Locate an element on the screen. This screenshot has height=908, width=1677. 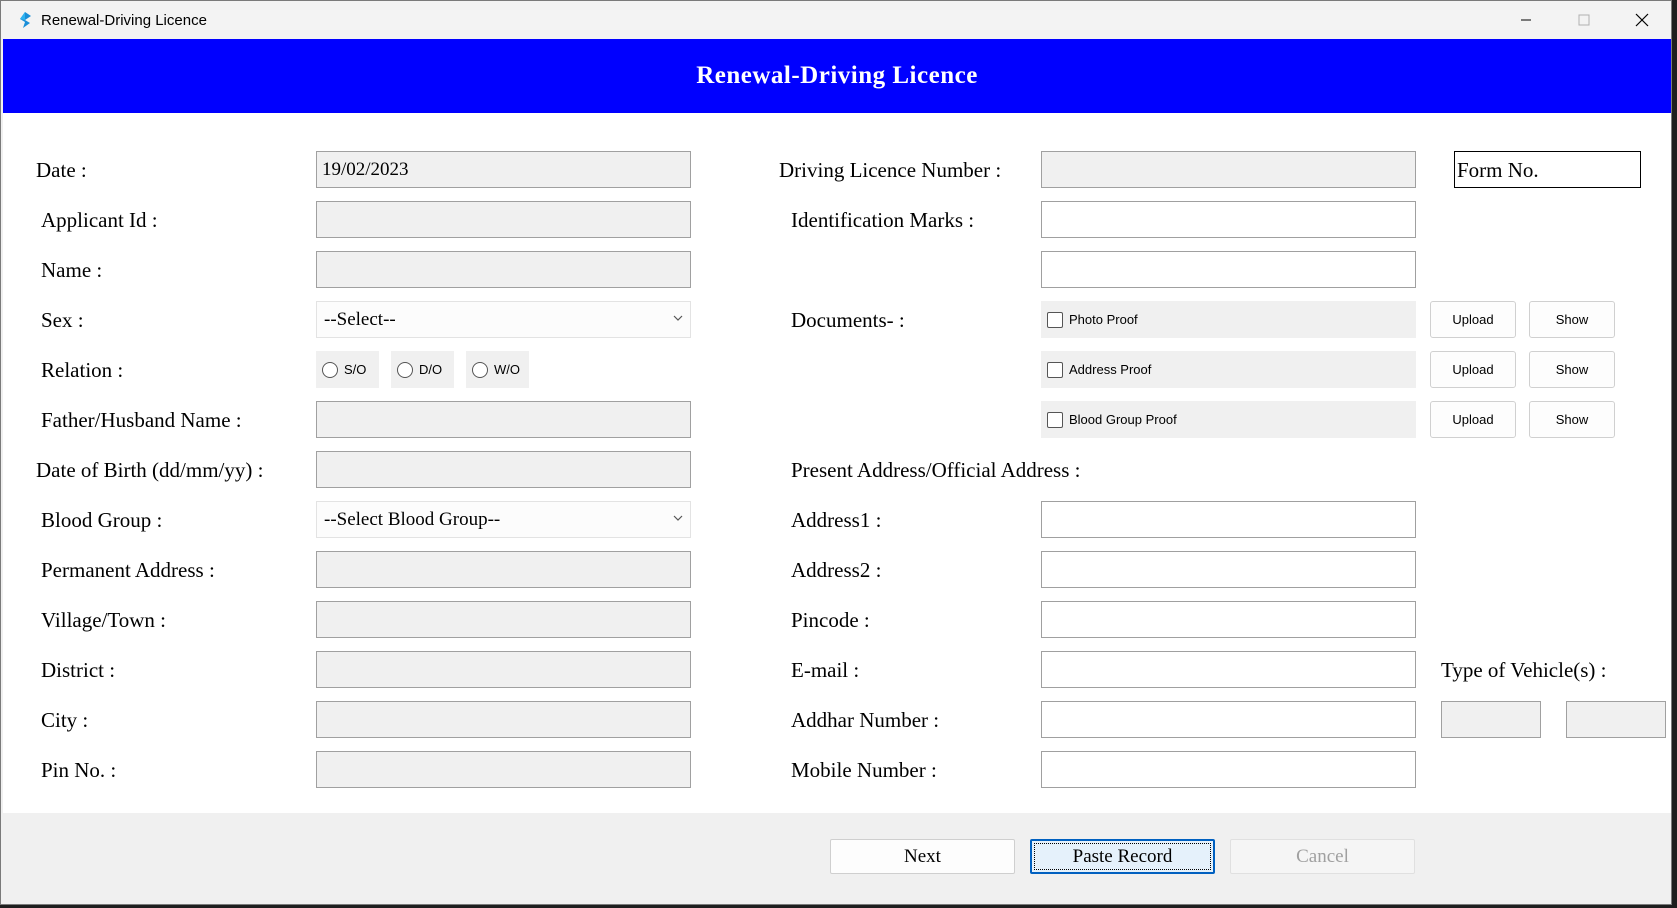
close-button is located at coordinates (1642, 20).